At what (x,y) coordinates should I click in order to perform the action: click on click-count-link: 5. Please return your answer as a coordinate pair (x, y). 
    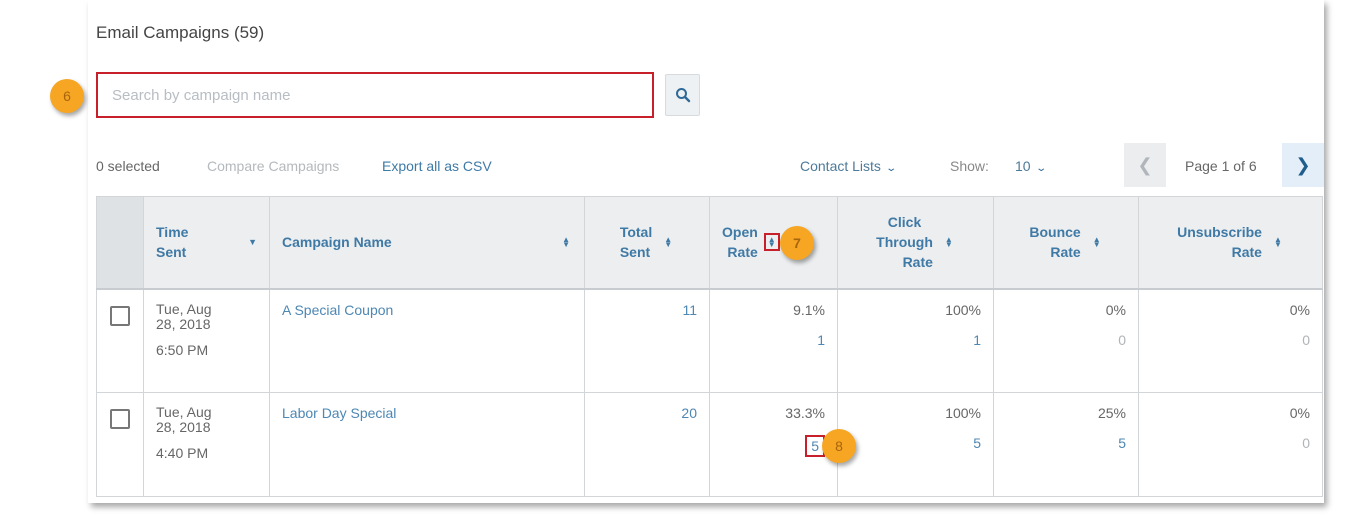
    Looking at the image, I should click on (915, 443).